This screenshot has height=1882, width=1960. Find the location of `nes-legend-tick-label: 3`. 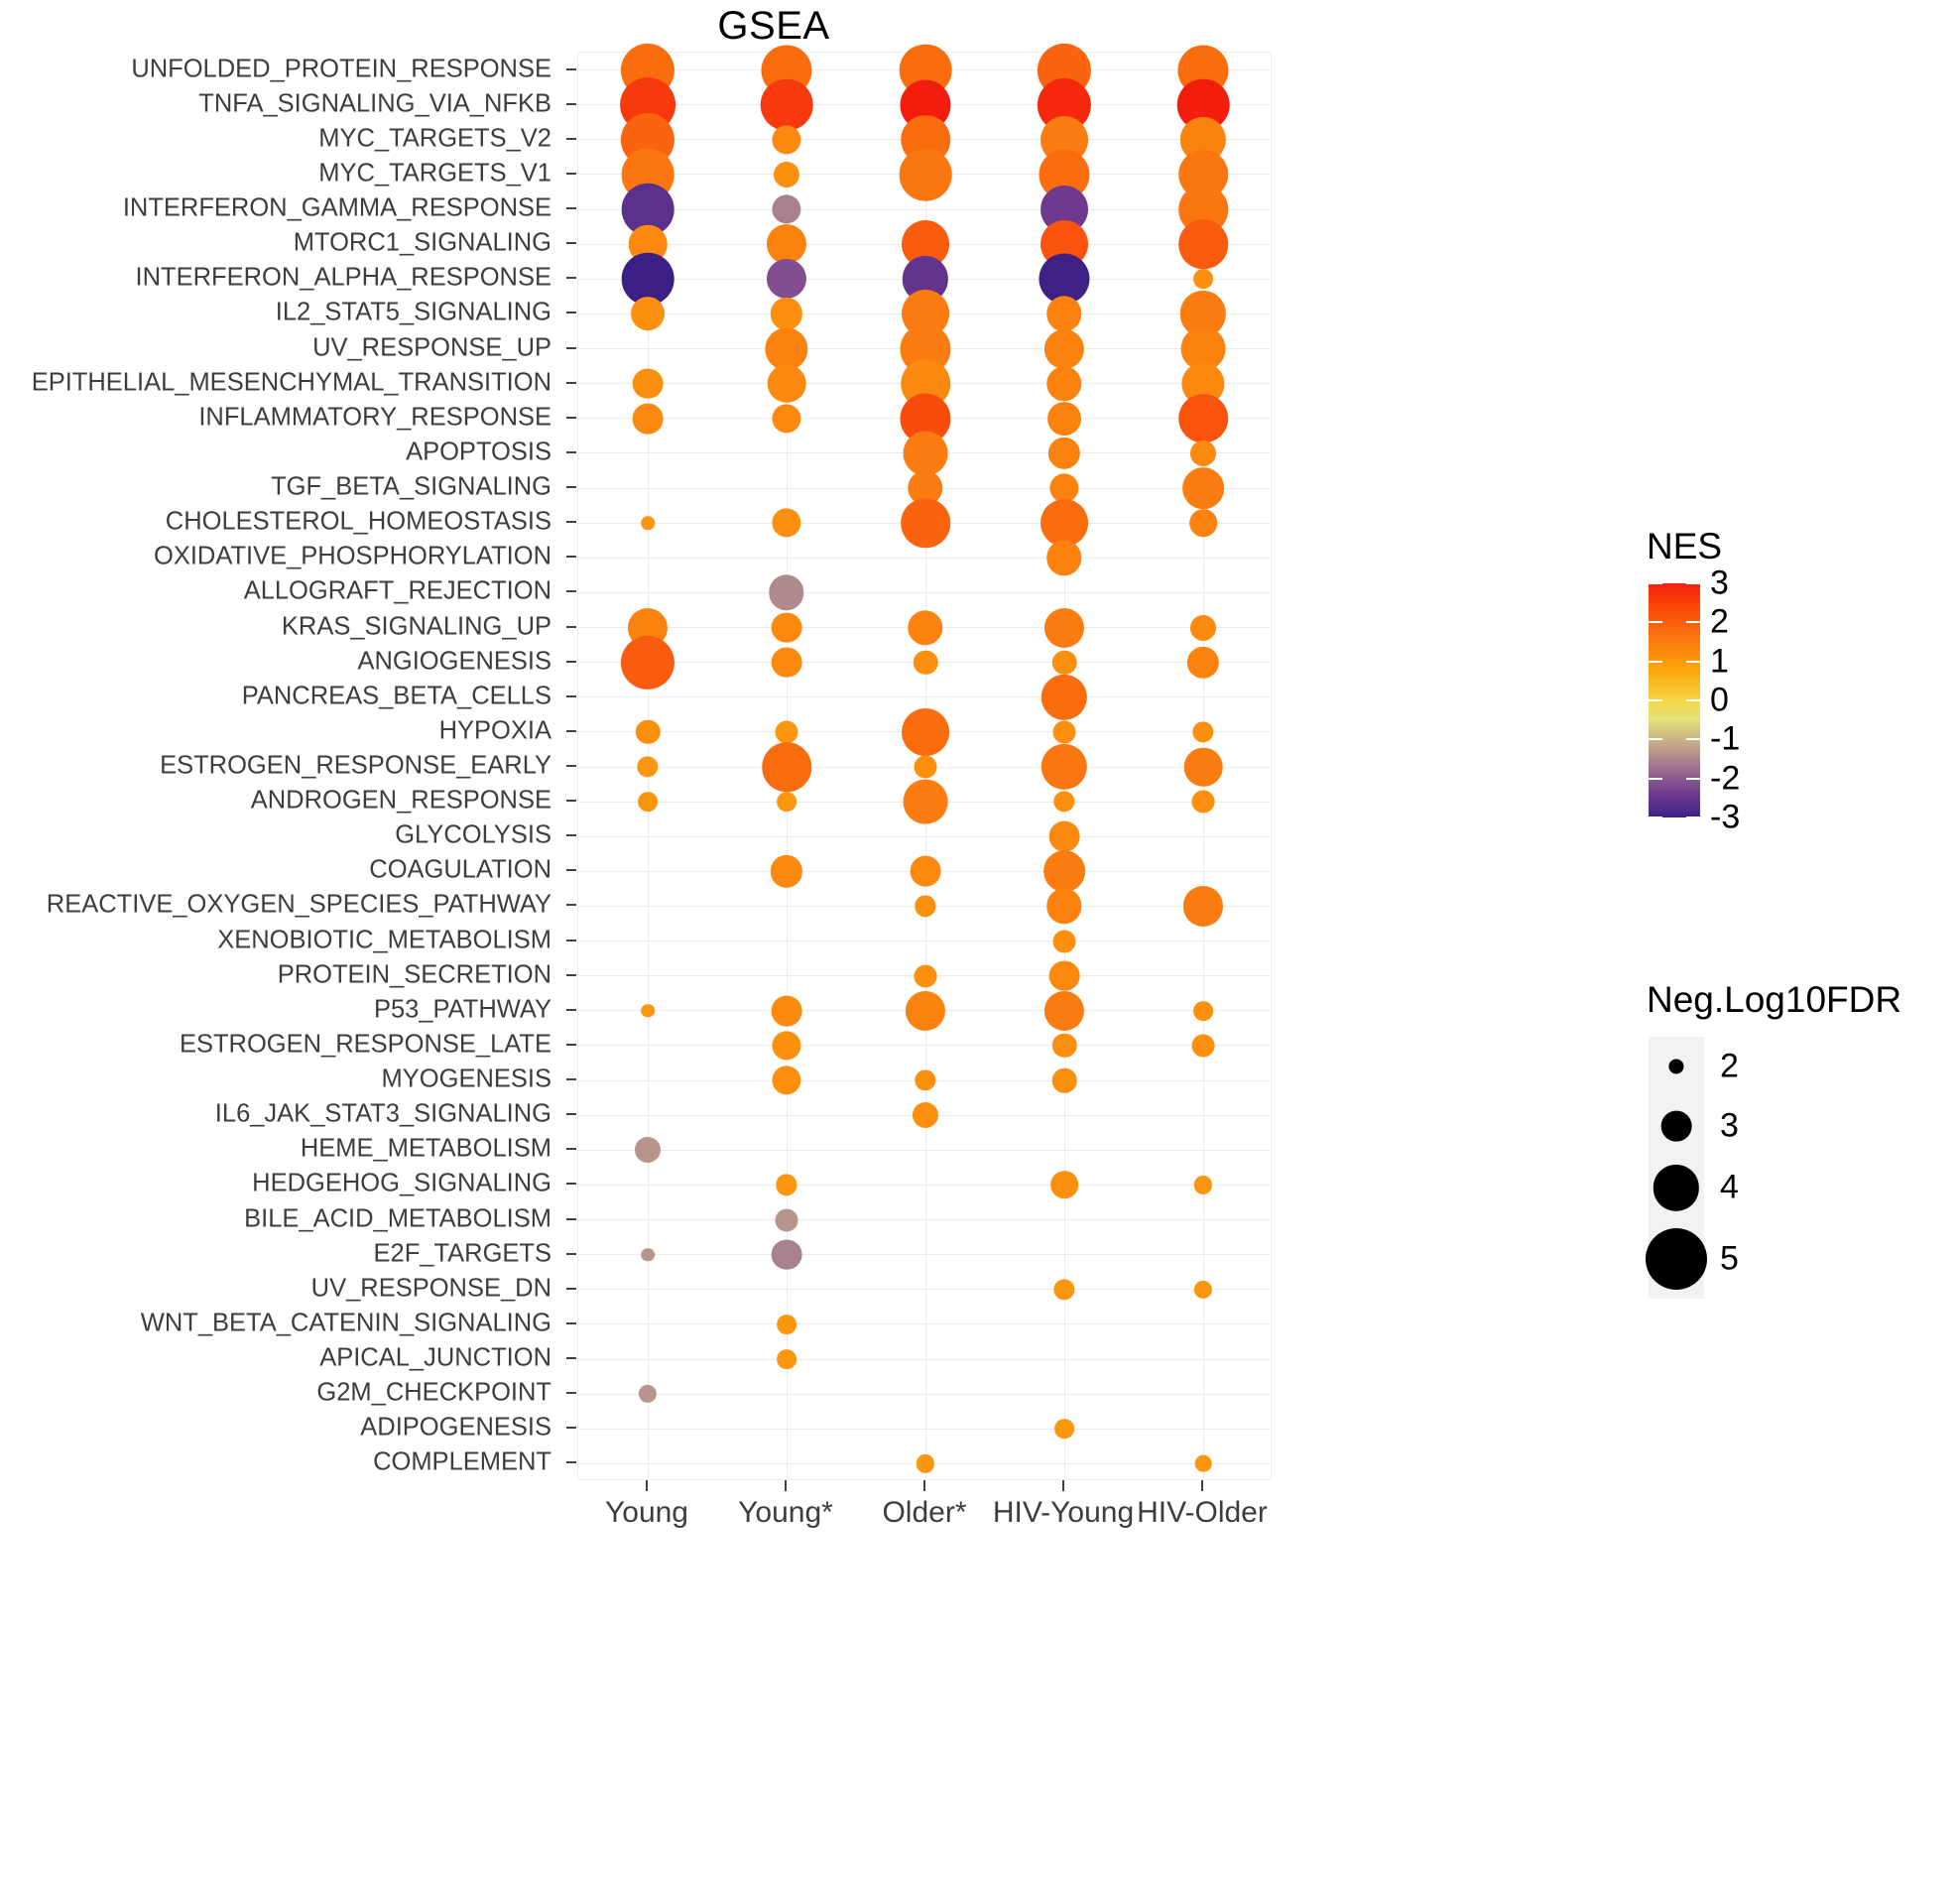

nes-legend-tick-label: 3 is located at coordinates (1720, 583).